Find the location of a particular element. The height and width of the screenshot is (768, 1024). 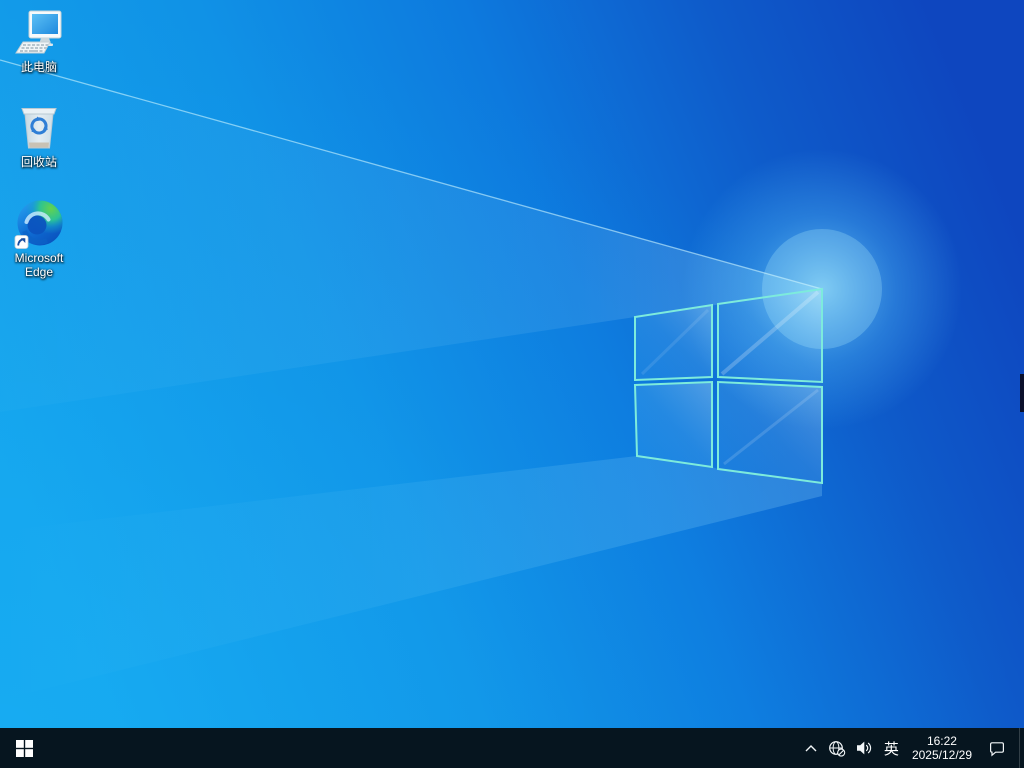

this-pc-icon is located at coordinates (38, 32).